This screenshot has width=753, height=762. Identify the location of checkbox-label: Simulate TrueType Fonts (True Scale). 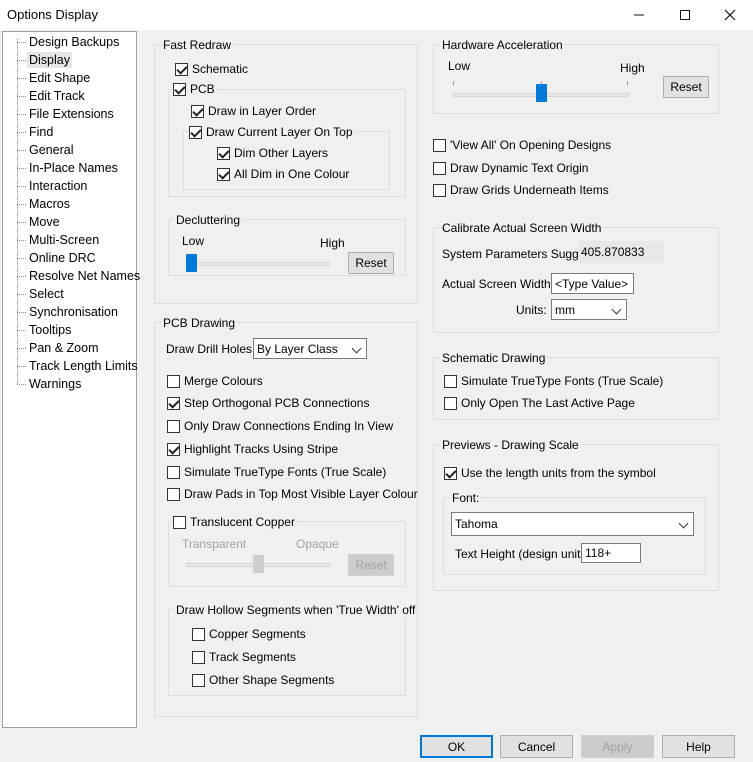
(562, 381).